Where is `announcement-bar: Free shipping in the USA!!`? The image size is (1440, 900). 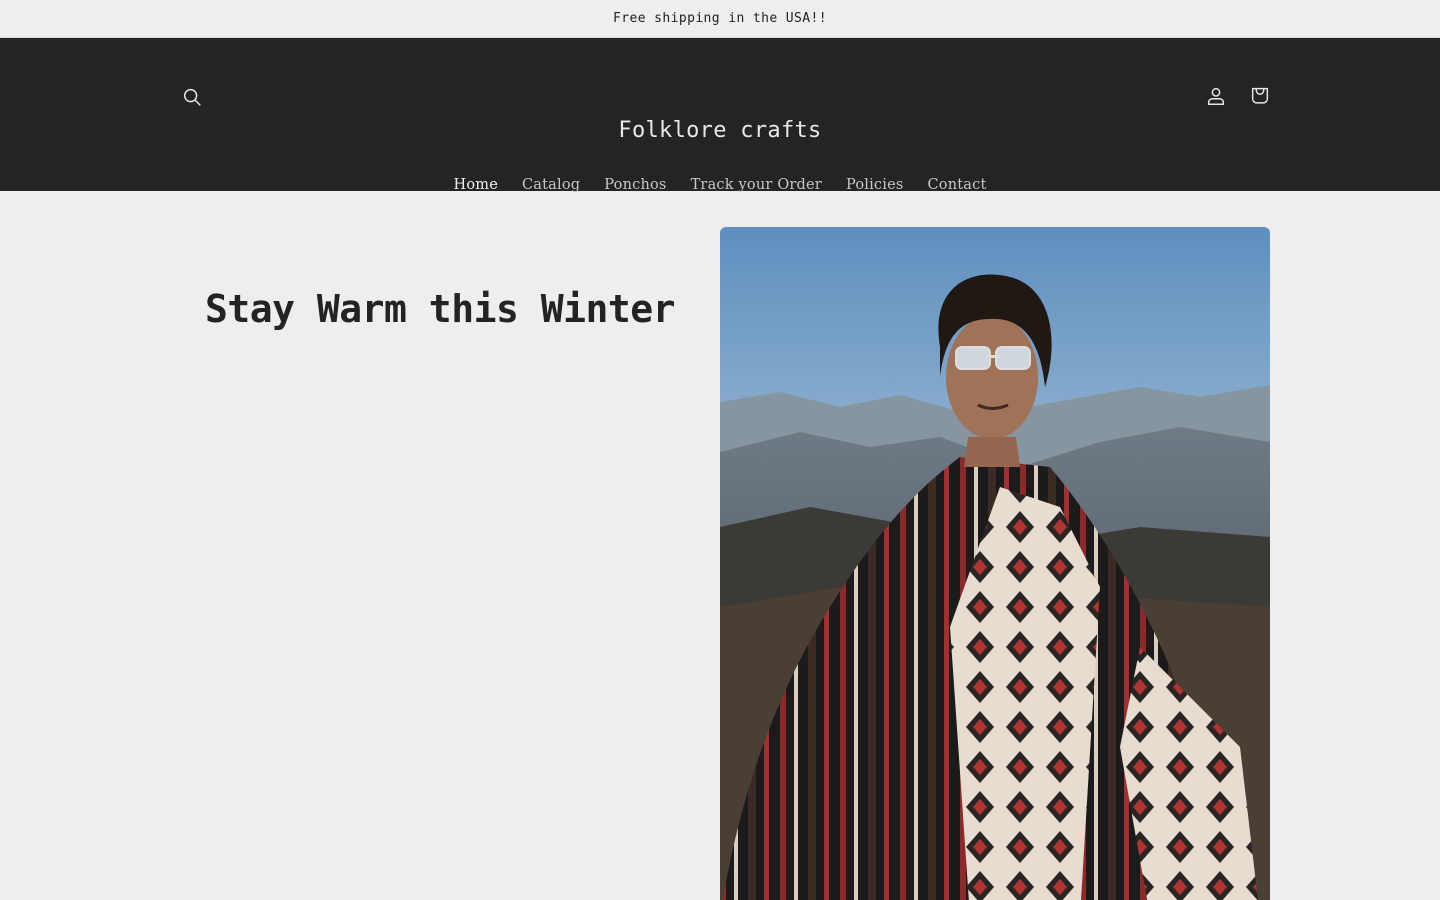
announcement-bar: Free shipping in the USA!! is located at coordinates (720, 19).